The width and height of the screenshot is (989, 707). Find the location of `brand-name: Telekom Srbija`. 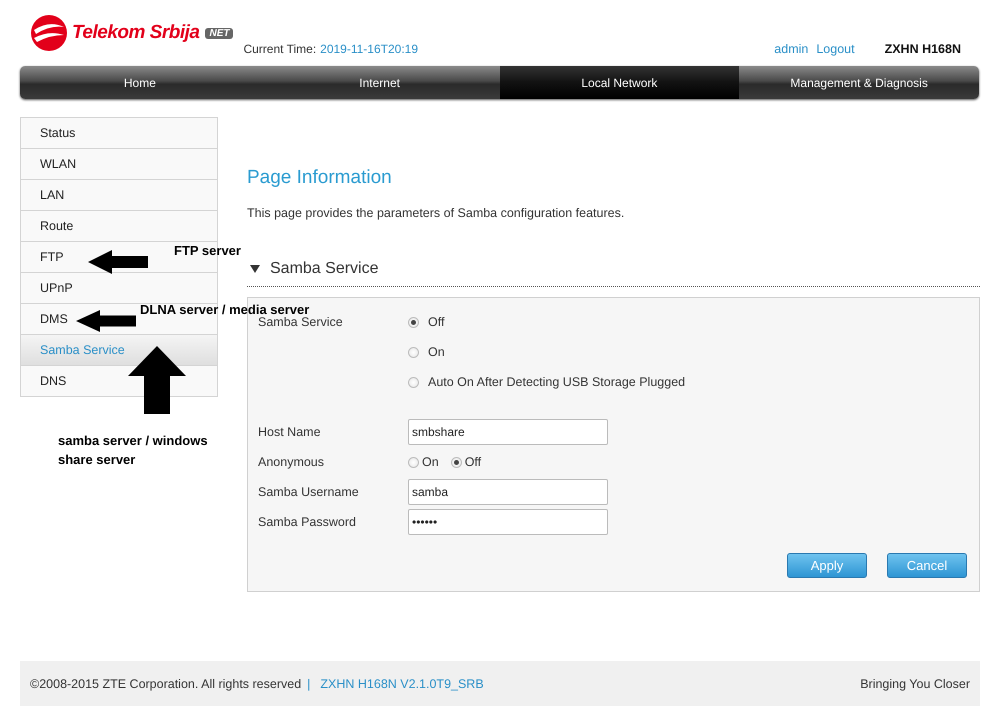

brand-name: Telekom Srbija is located at coordinates (136, 33).